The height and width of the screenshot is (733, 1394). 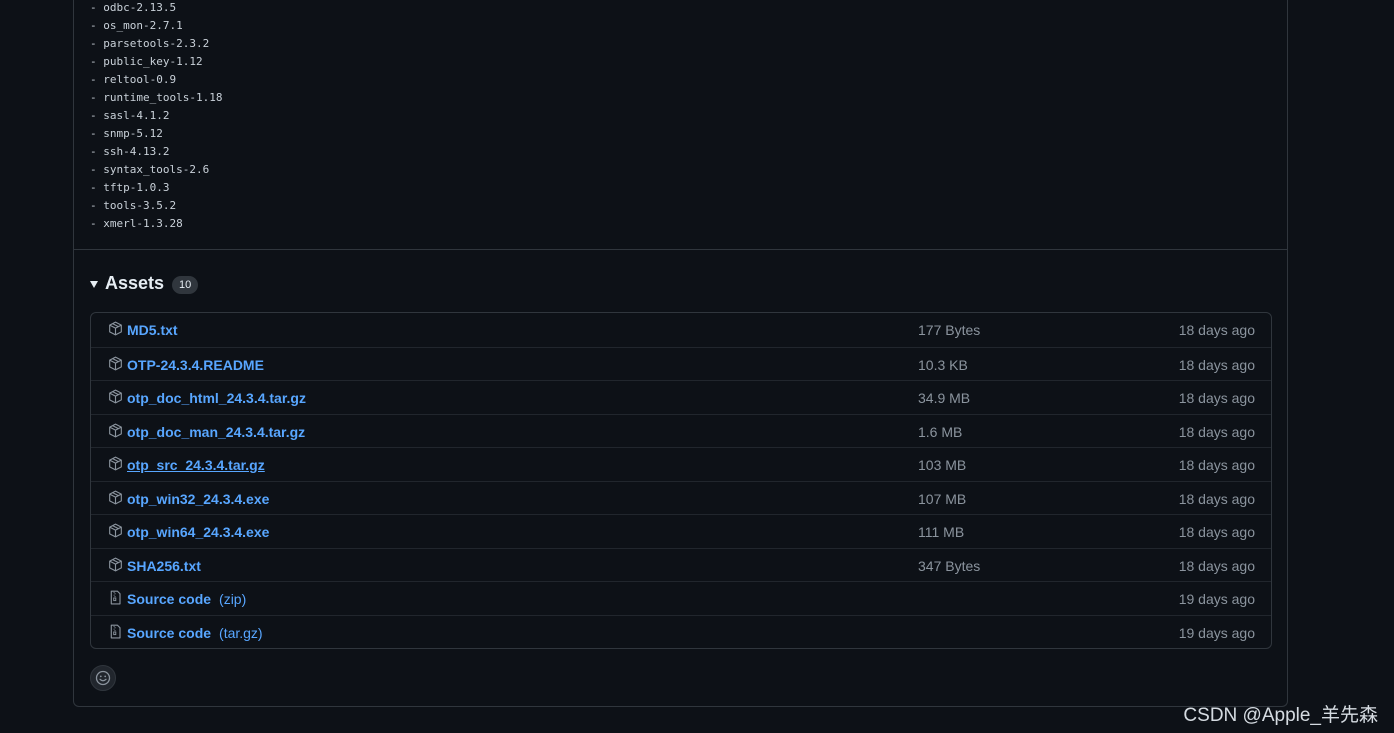 I want to click on release-note-item: - os_mon-2.7.1, so click(x=136, y=25).